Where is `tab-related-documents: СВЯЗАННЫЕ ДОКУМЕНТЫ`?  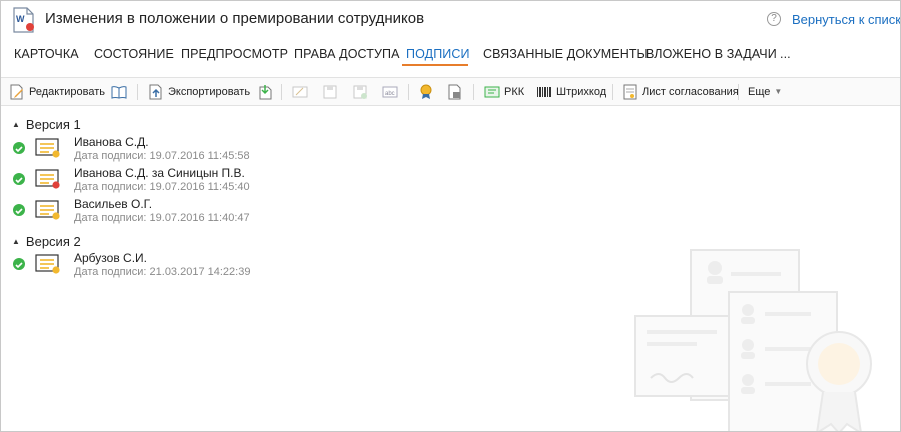 tab-related-documents: СВЯЗАННЫЕ ДОКУМЕНТЫ is located at coordinates (565, 54).